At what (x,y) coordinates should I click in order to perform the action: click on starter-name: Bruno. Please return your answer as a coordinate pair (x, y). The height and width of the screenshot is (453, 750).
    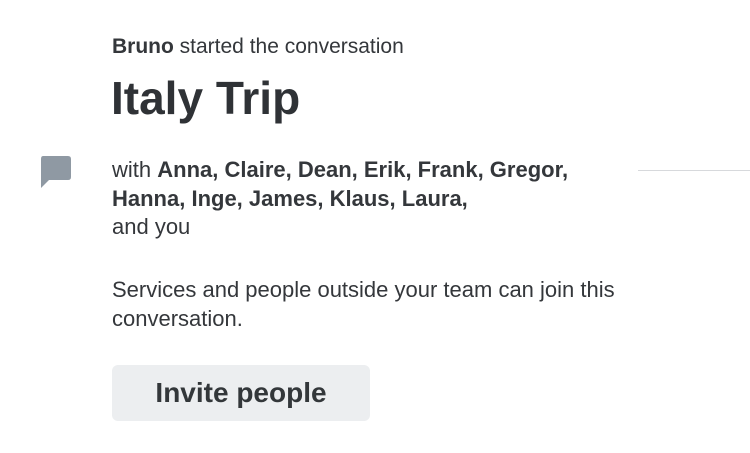
    Looking at the image, I should click on (143, 46).